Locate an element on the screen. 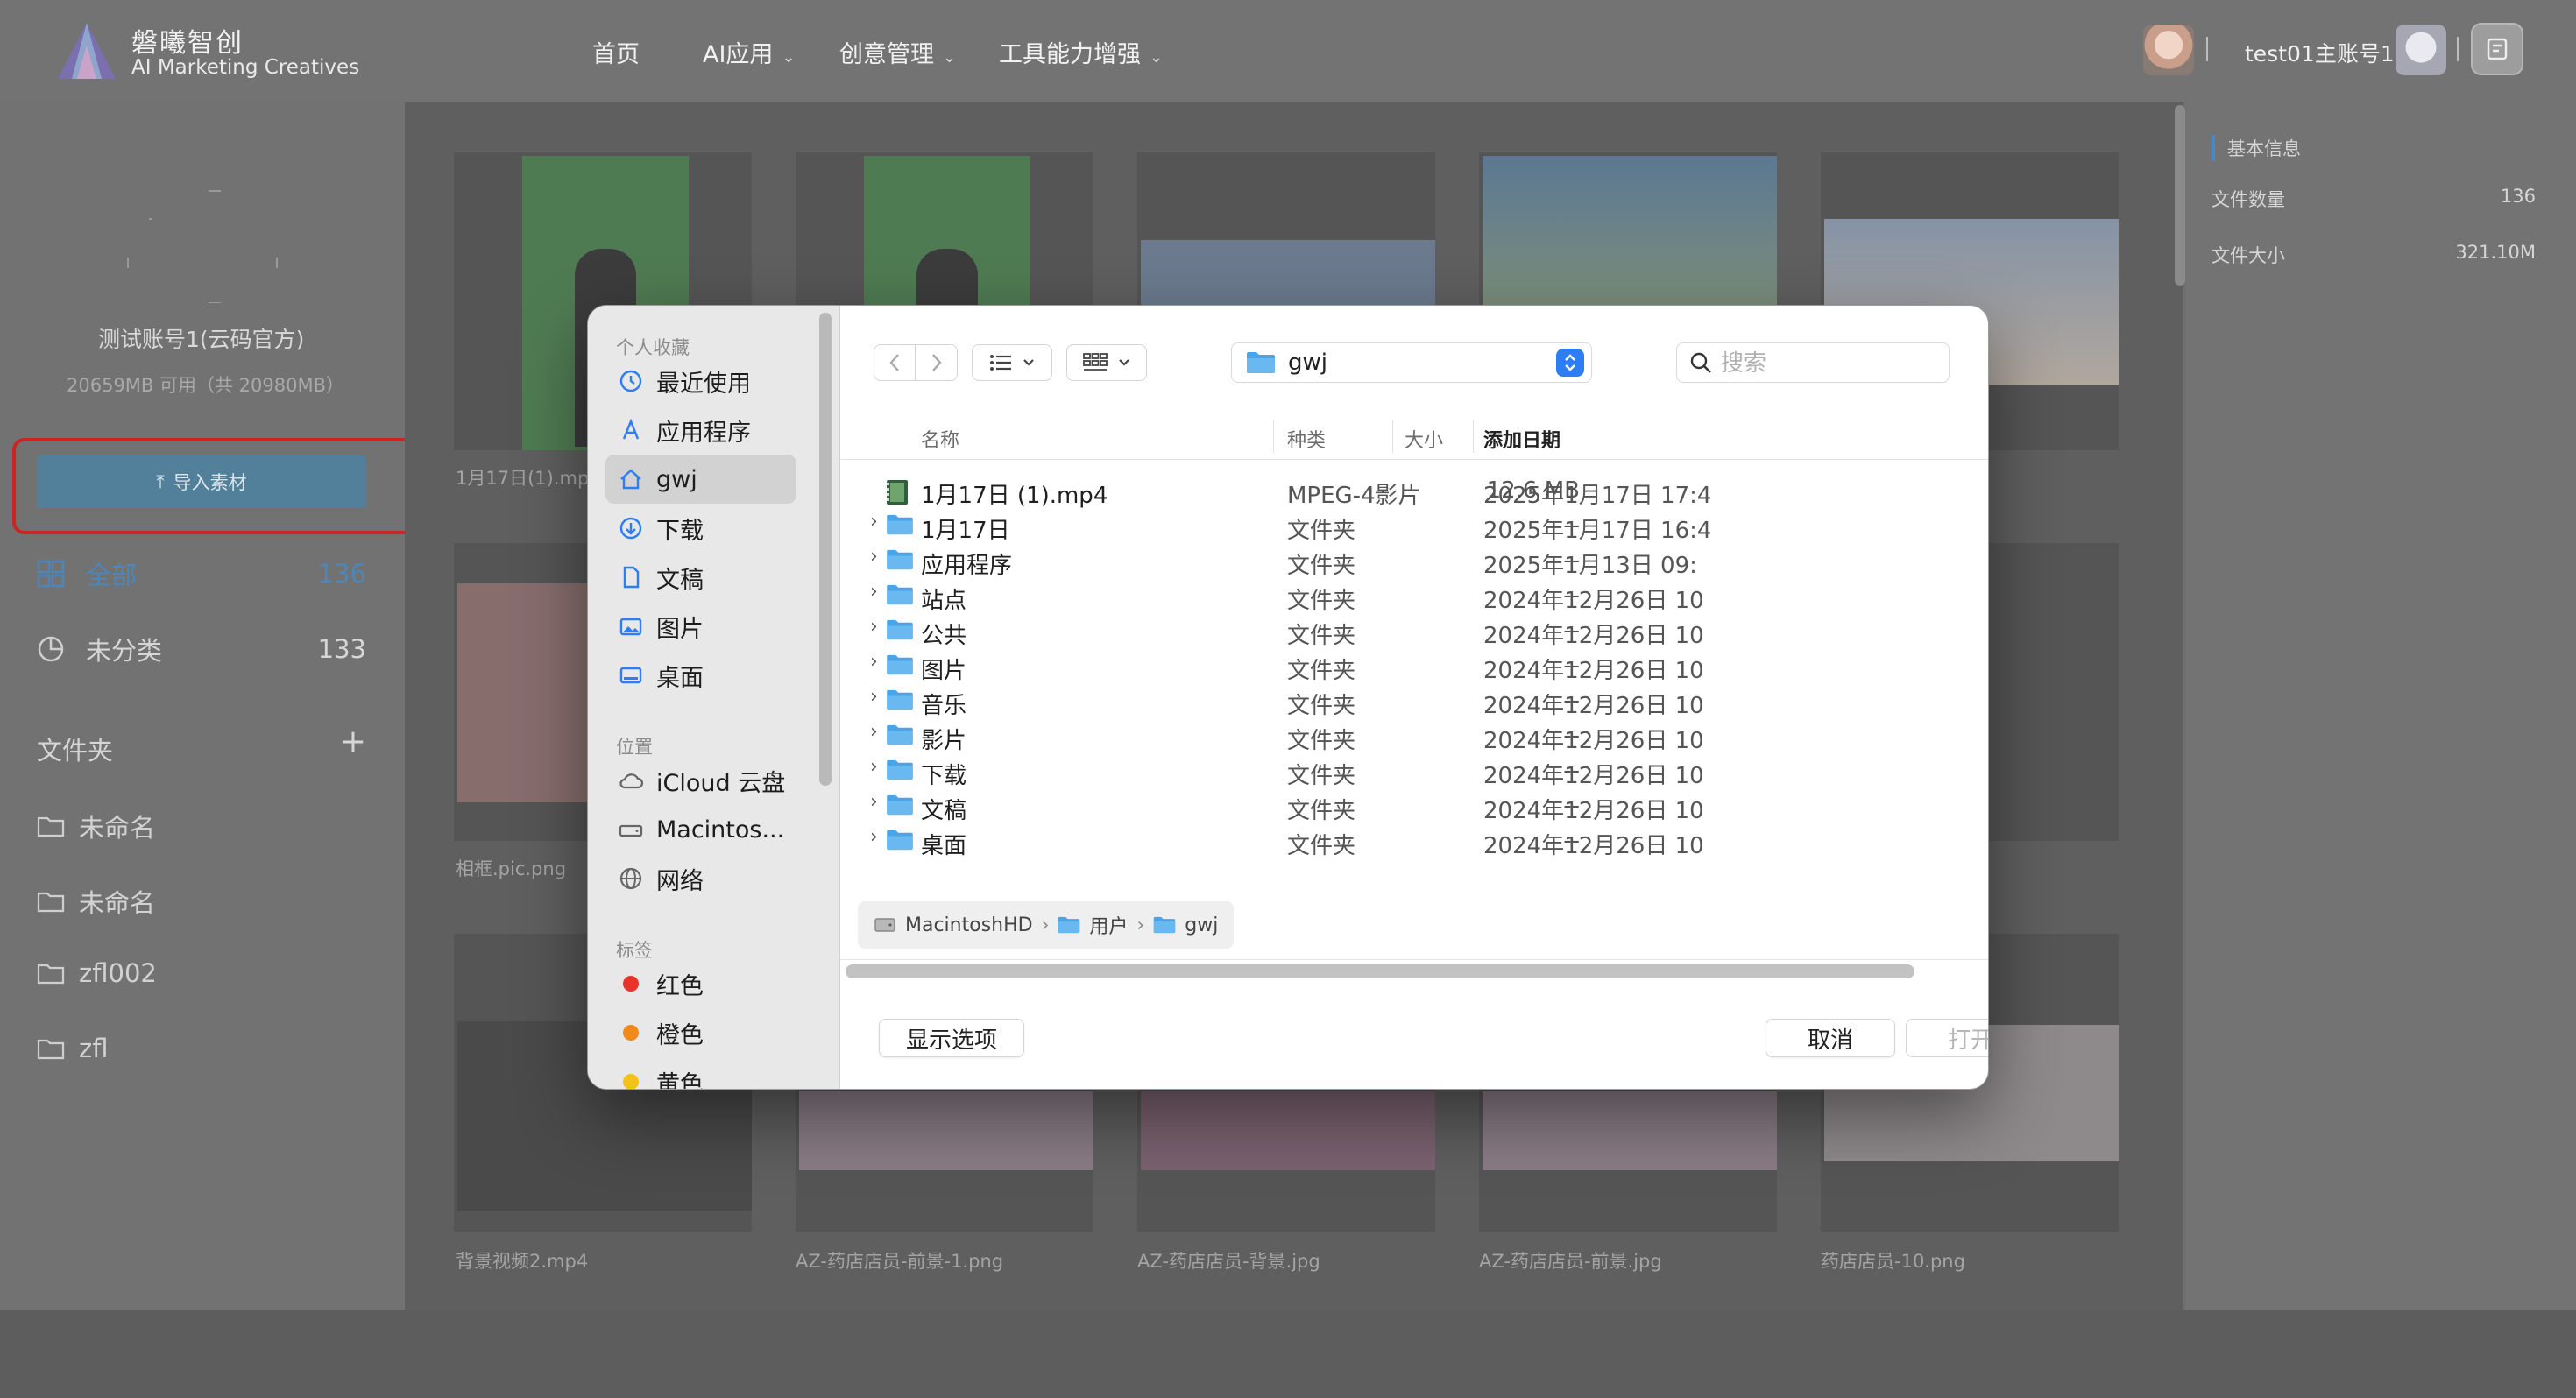 This screenshot has height=1398, width=2576. chevron-down-icon is located at coordinates (1124, 362).